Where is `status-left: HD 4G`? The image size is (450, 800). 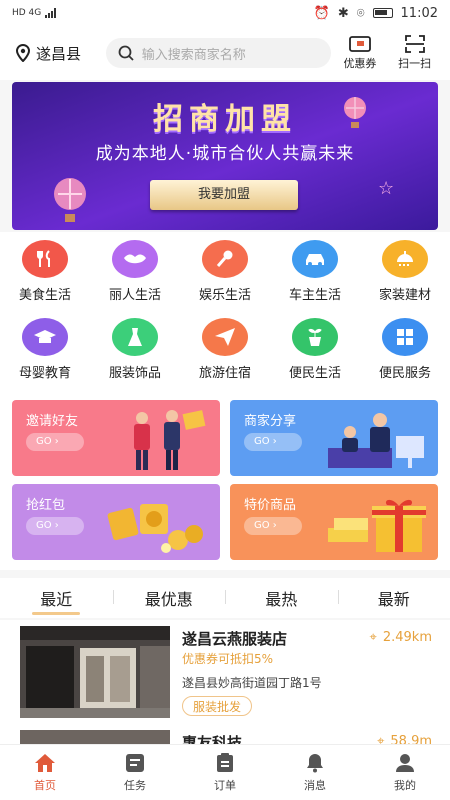 status-left: HD 4G is located at coordinates (34, 13).